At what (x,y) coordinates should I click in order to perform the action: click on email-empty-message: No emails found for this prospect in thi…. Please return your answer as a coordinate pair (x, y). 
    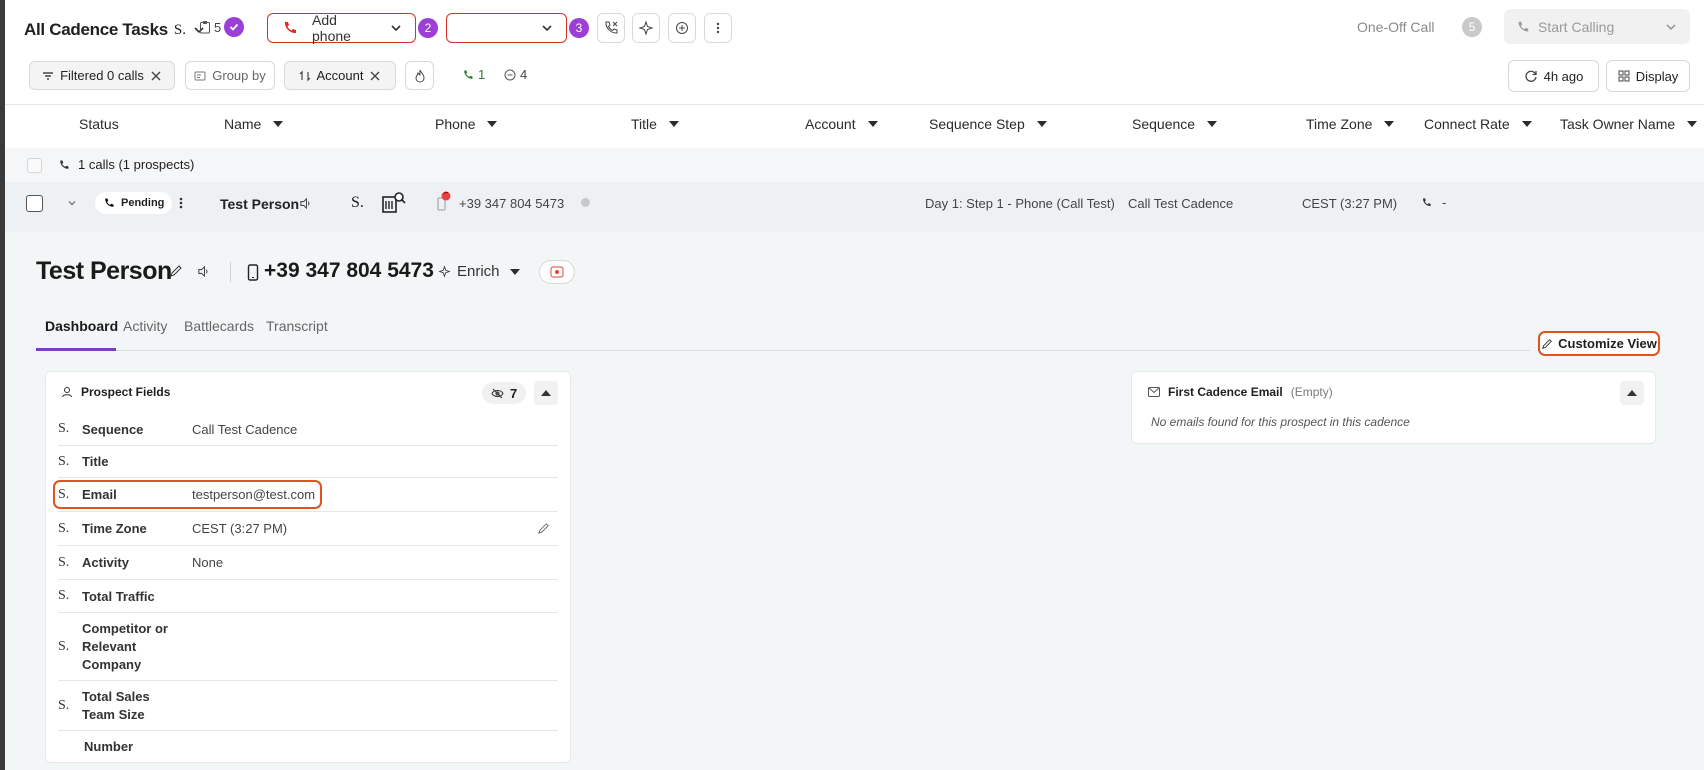
    Looking at the image, I should click on (1280, 422).